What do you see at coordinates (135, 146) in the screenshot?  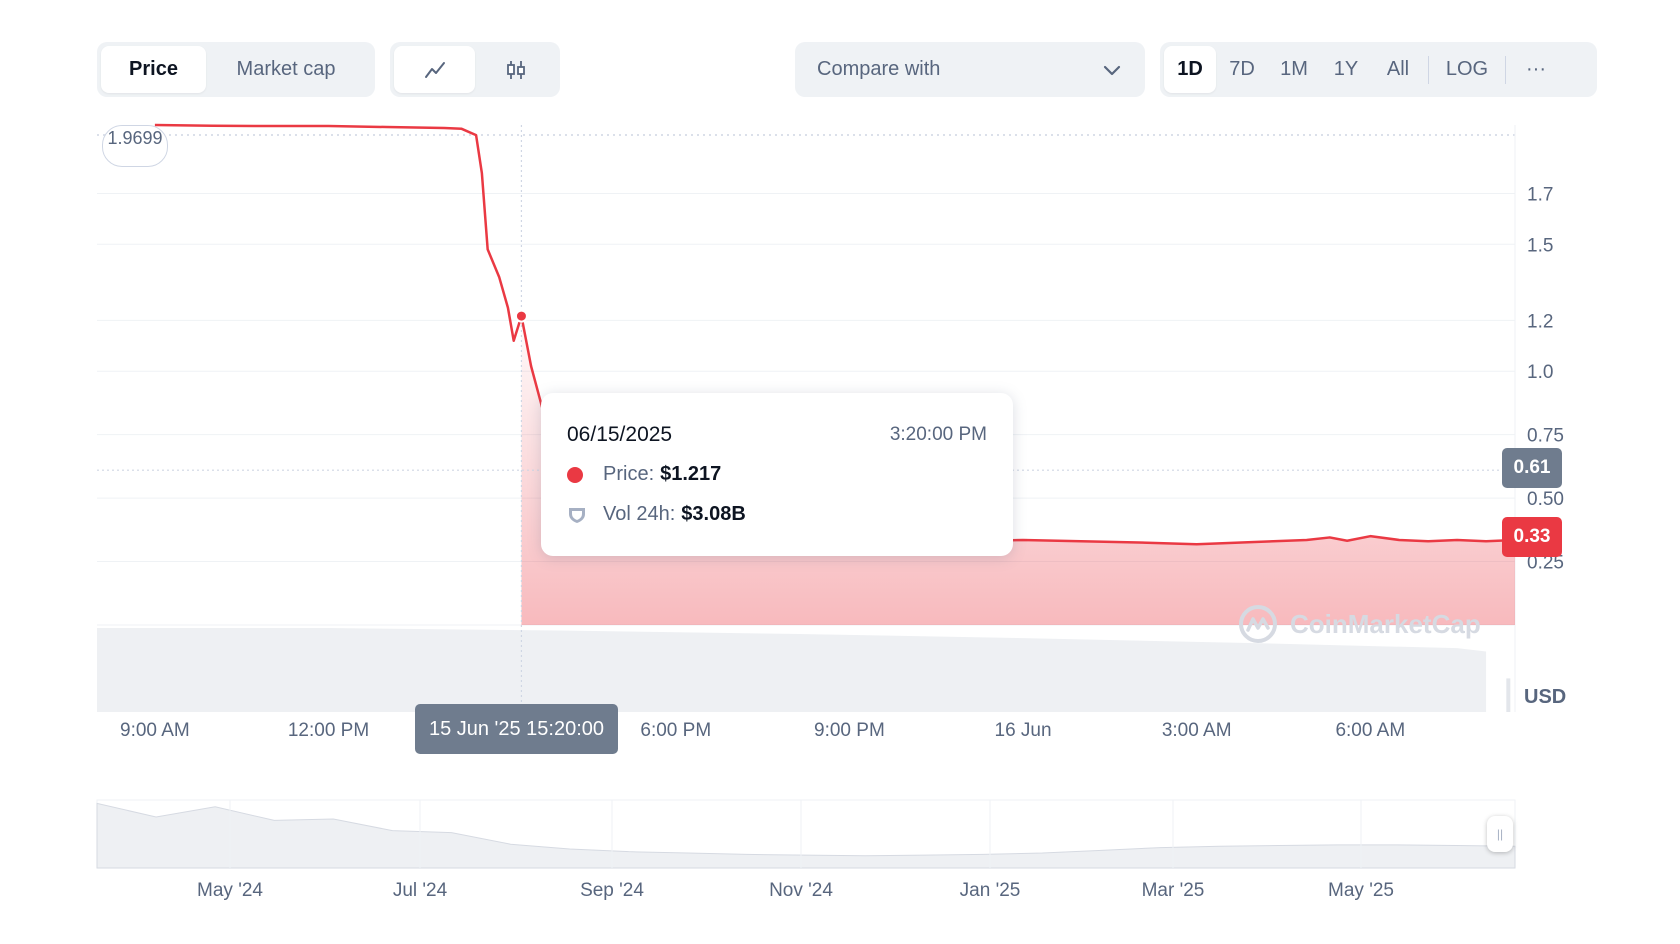 I see `chart-high-badge: 1.9699` at bounding box center [135, 146].